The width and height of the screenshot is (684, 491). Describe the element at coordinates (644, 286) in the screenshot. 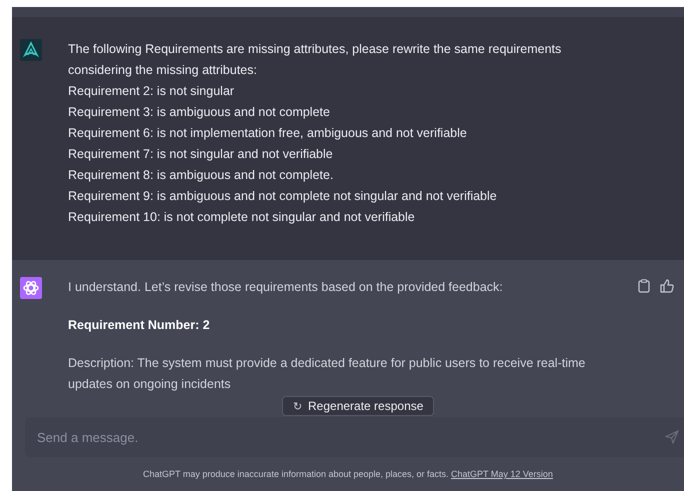

I see `clipboard-icon` at that location.